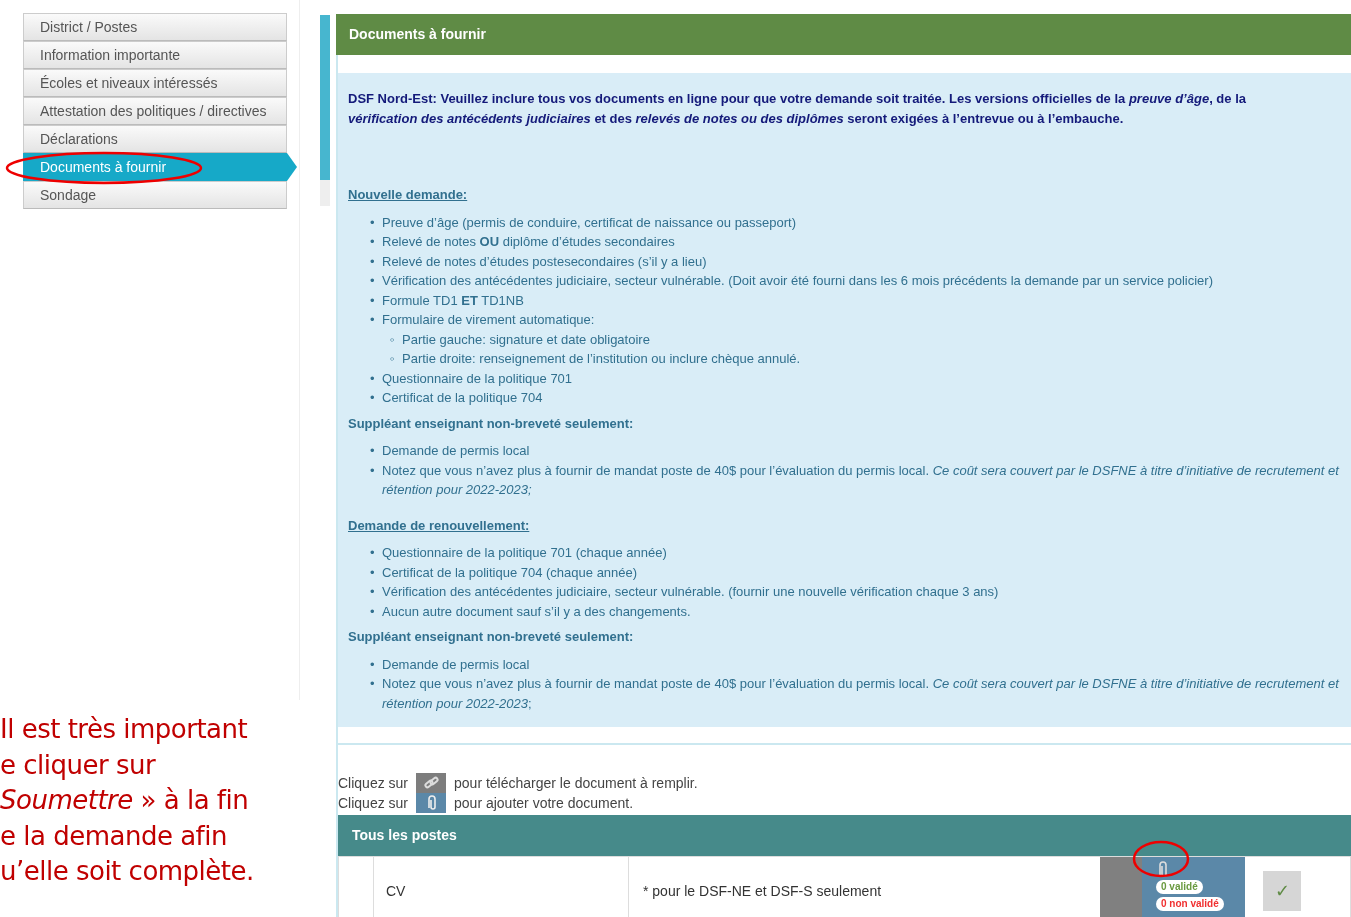  Describe the element at coordinates (524, 553) in the screenshot. I see `list-item: Questionnaire de la politique 701 (chaque année)` at that location.